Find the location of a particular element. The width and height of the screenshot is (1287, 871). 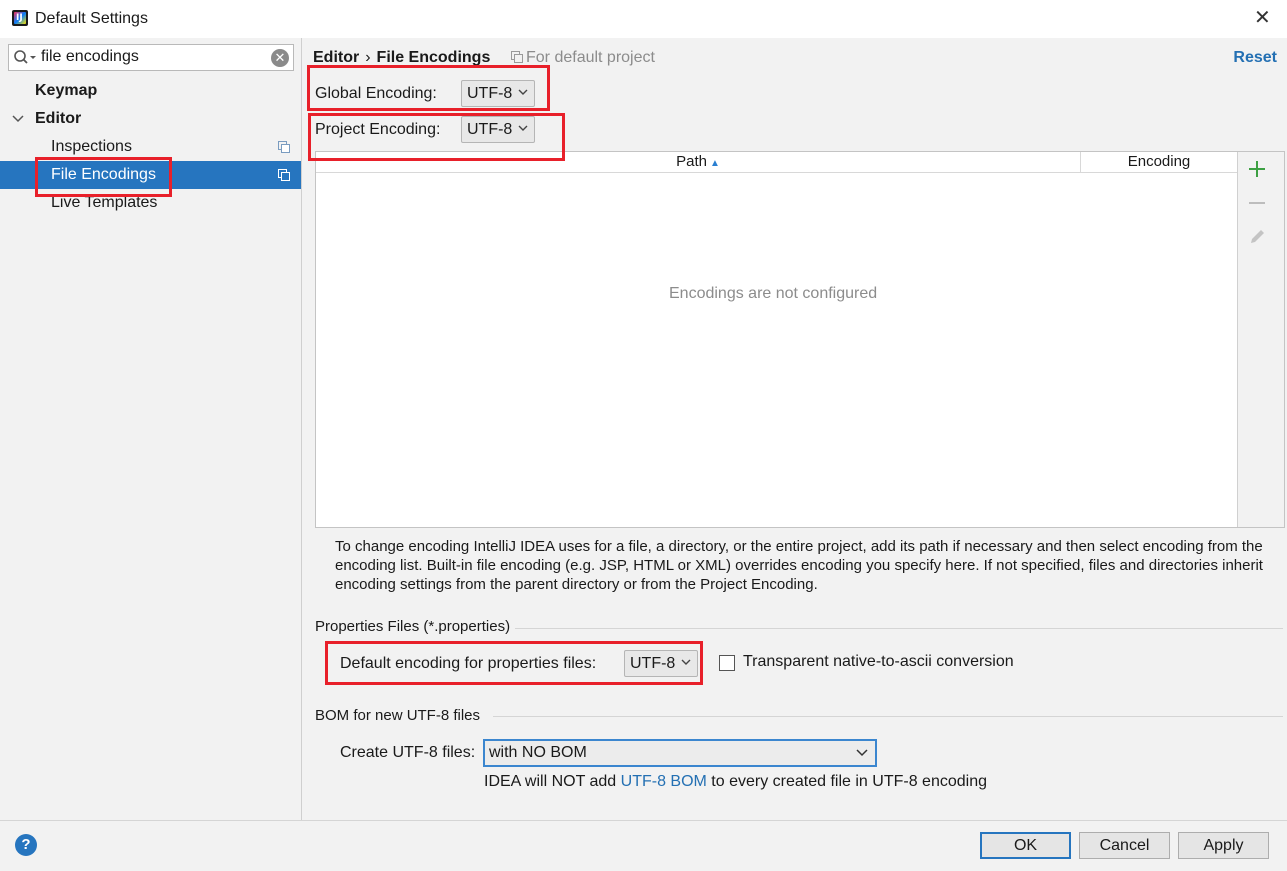

column-header-encoding: Encoding is located at coordinates (1159, 162).